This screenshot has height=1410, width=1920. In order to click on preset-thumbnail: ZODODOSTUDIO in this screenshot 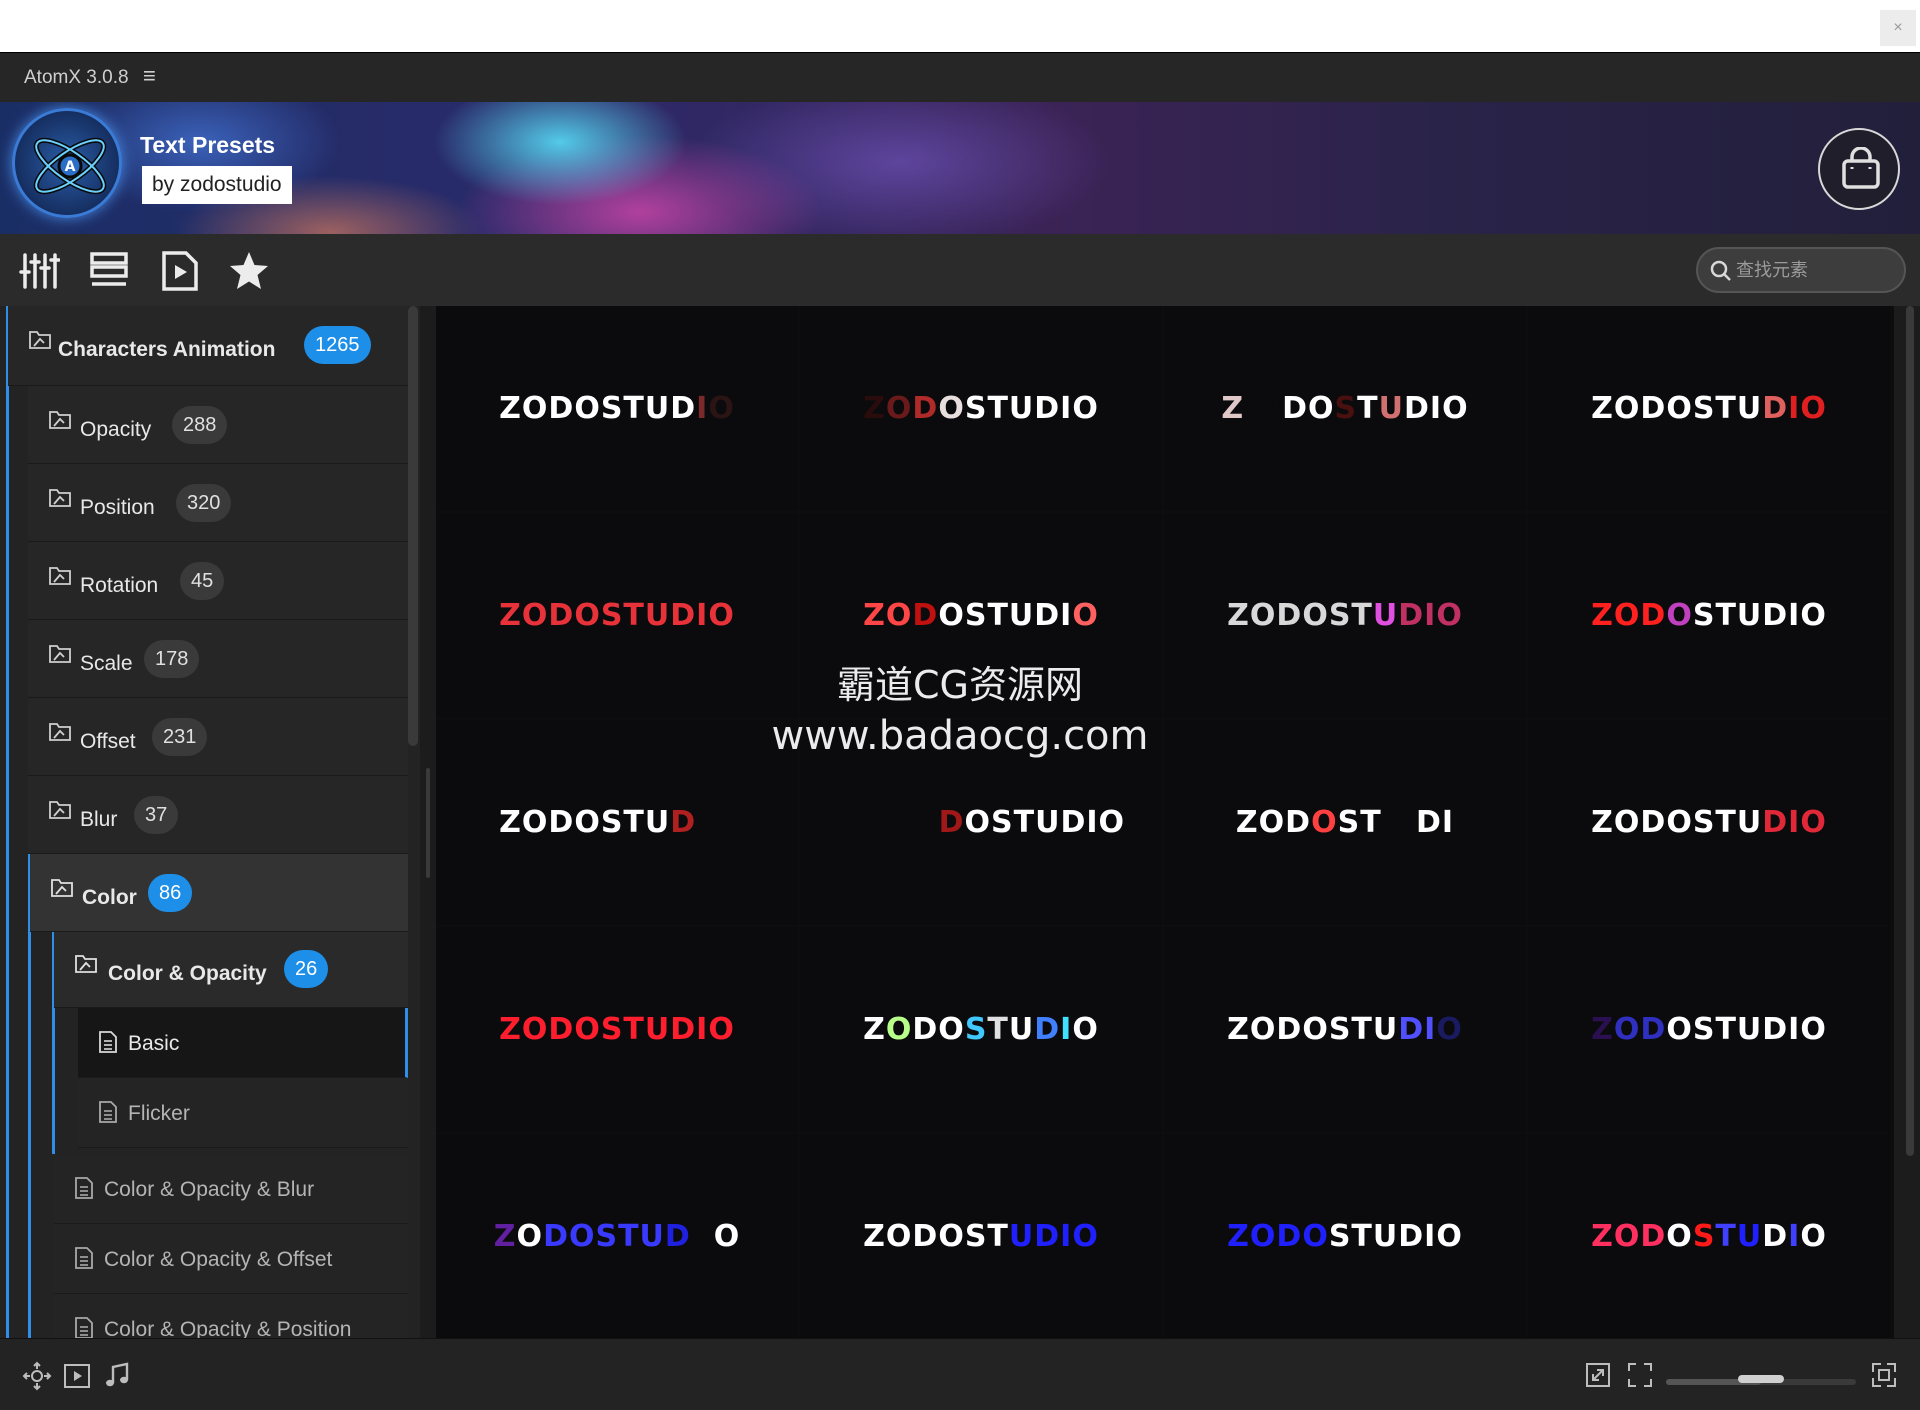, I will do `click(981, 822)`.